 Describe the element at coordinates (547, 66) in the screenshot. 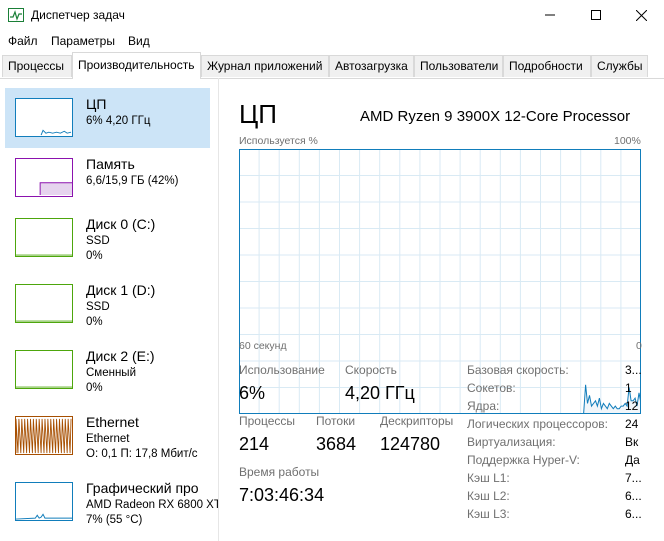

I see `tab-details: Подробности` at that location.